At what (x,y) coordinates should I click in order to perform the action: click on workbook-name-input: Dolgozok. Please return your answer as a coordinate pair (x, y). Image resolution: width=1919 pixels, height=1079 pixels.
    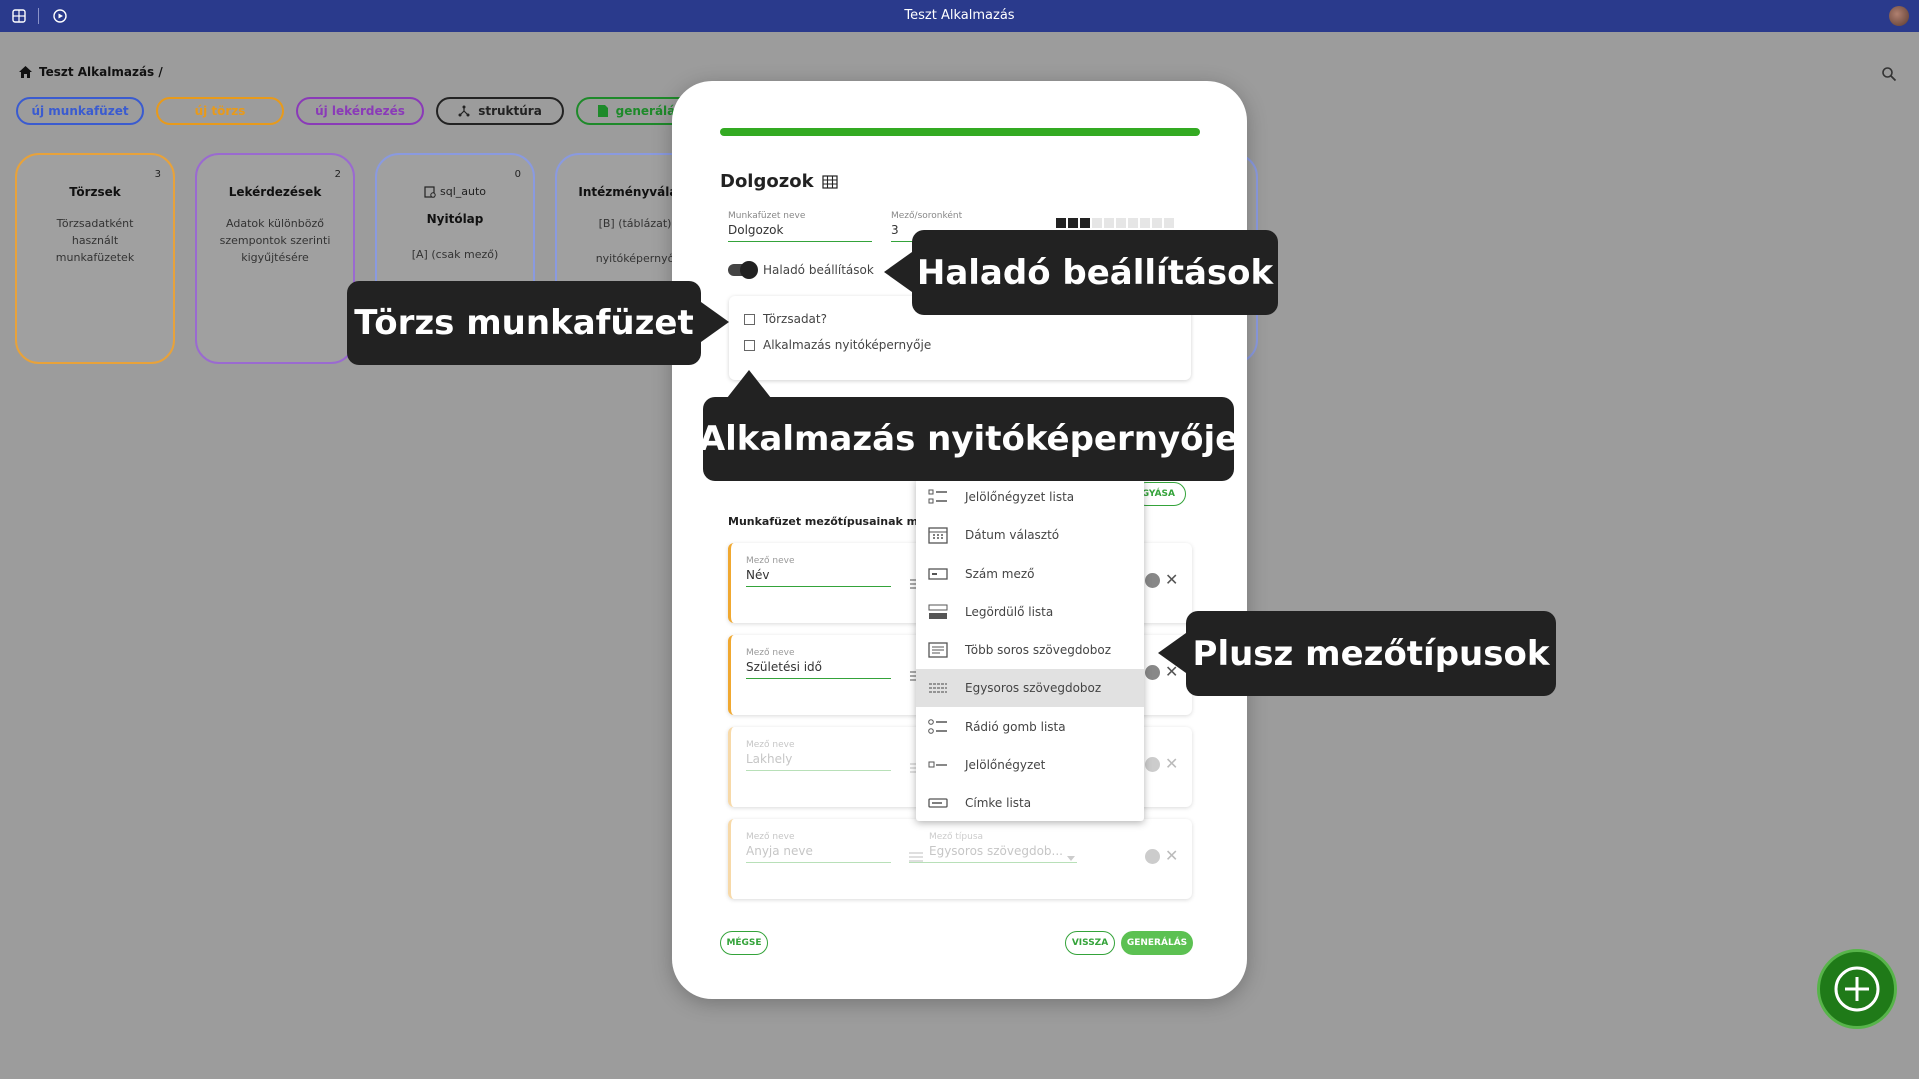
    Looking at the image, I should click on (800, 232).